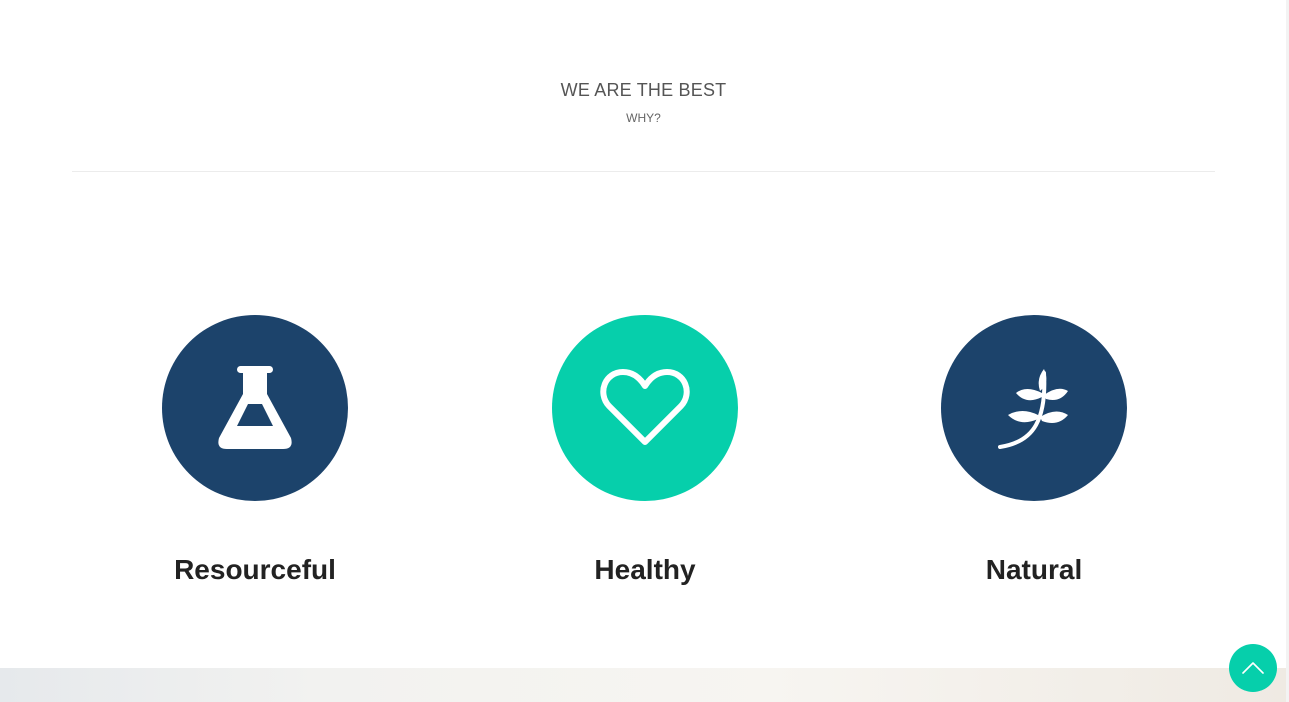 The image size is (1289, 702). I want to click on feature-healthy: Healthy, so click(645, 451).